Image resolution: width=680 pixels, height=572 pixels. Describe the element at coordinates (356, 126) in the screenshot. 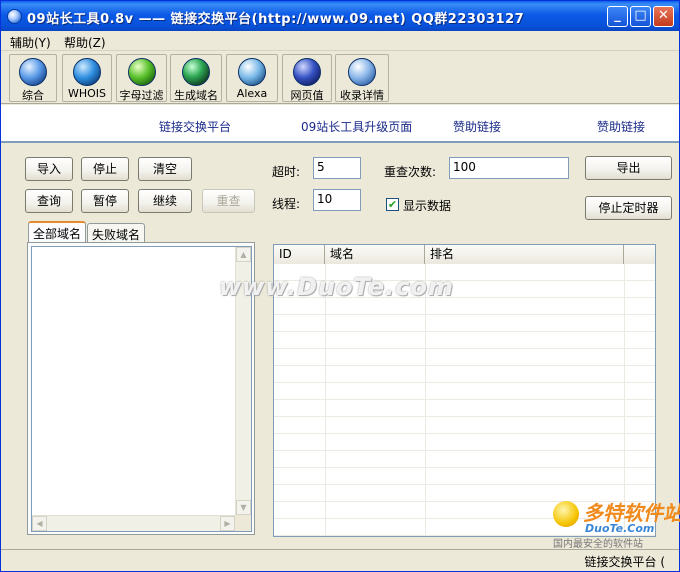

I see `banner-link-upgrade: 09站长工具升级页面` at that location.